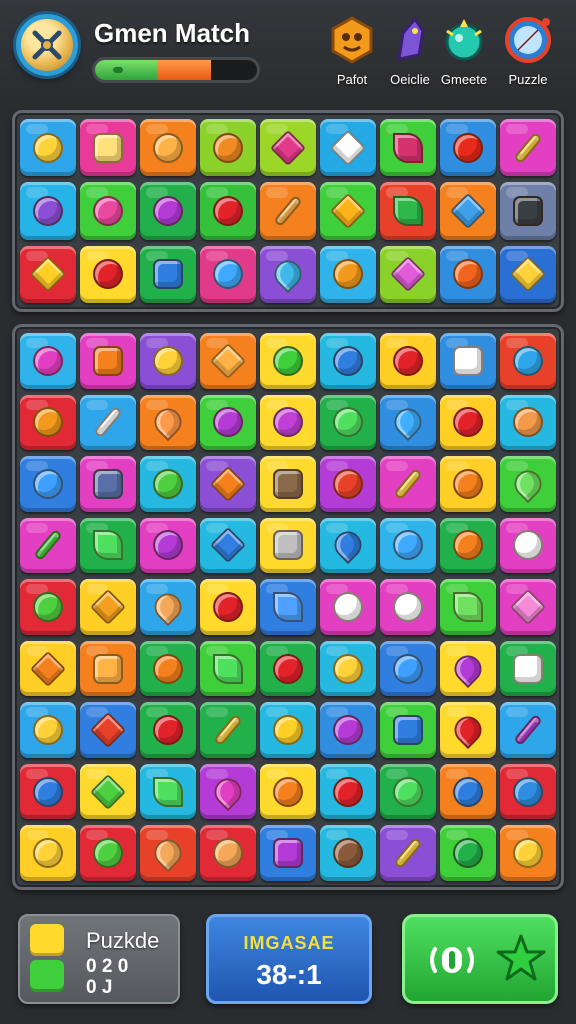 The image size is (576, 1024). Describe the element at coordinates (288, 361) in the screenshot. I see `main-tile-r1c5` at that location.